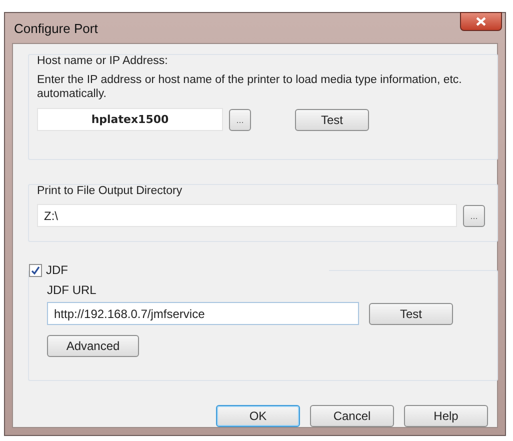 The width and height of the screenshot is (513, 441). I want to click on url-field: http://192.168.0.7/jmfservice, so click(203, 313).